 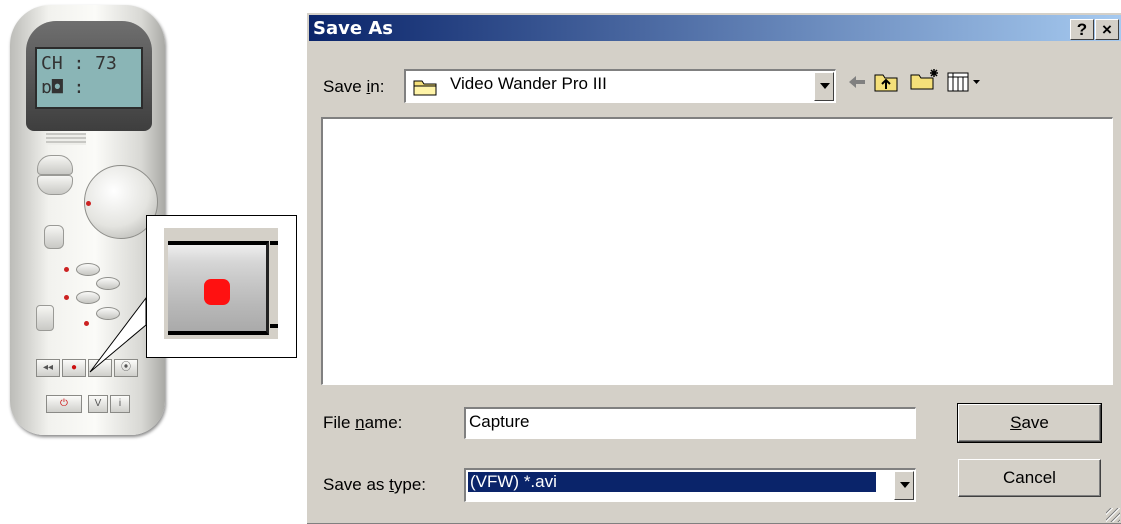 What do you see at coordinates (1029, 478) in the screenshot?
I see `cancel-button: Cancel` at bounding box center [1029, 478].